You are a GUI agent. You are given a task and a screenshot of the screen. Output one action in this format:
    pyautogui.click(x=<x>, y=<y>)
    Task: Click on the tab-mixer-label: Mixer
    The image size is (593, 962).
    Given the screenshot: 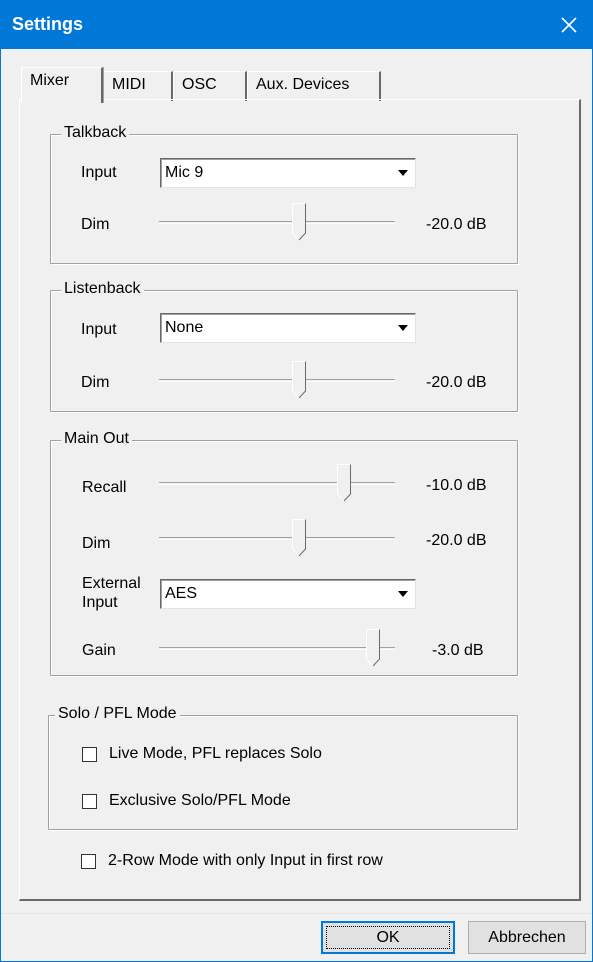 What is the action you would take?
    pyautogui.click(x=50, y=80)
    